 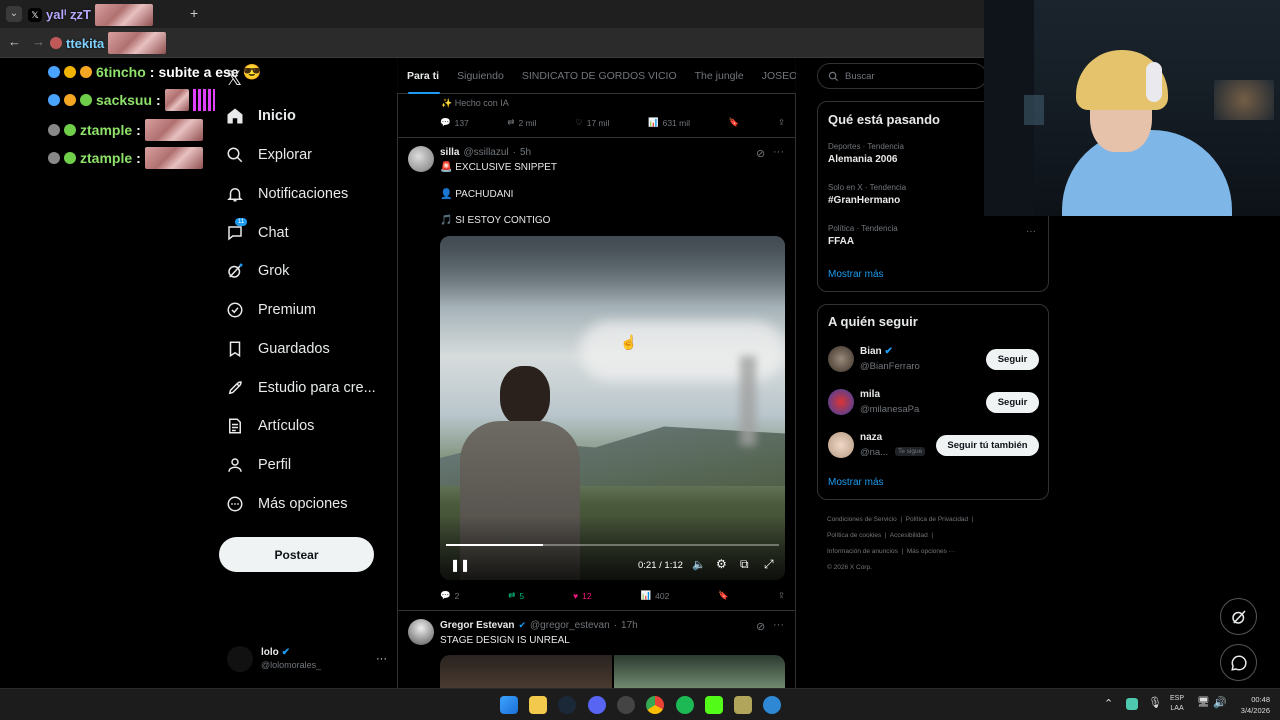 I want to click on follow-name: naza, so click(x=871, y=437).